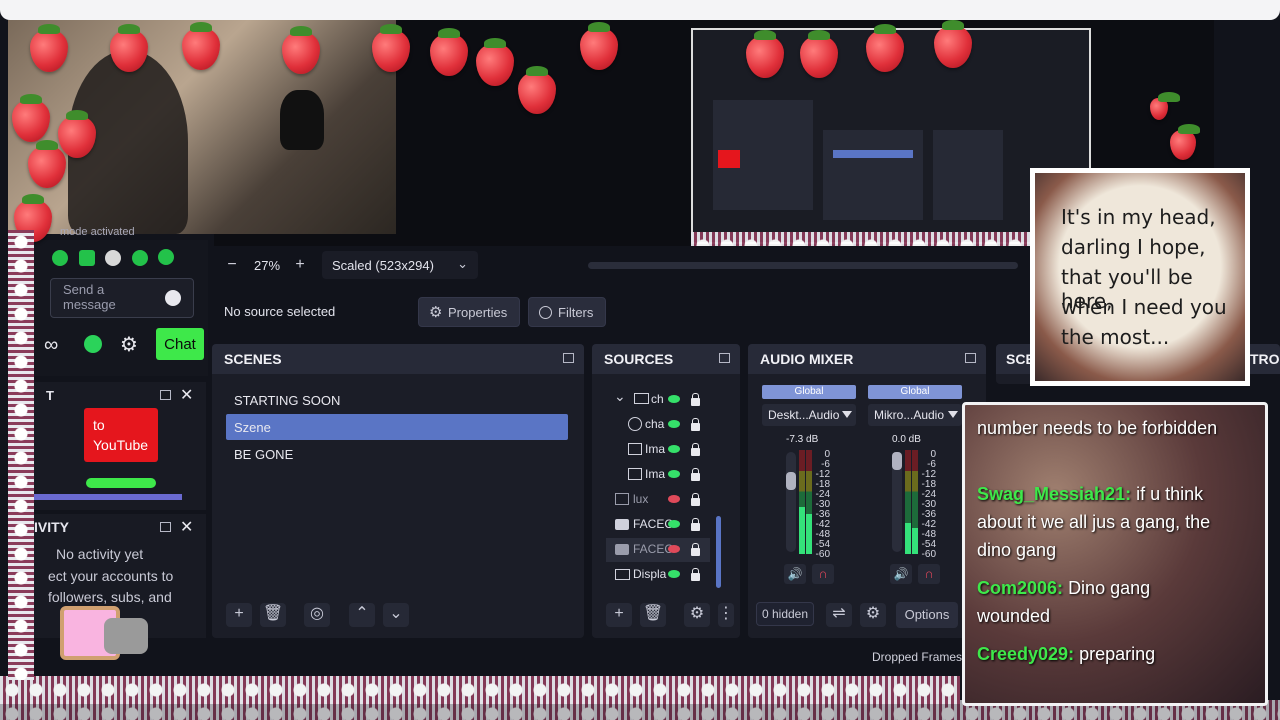  Describe the element at coordinates (804, 415) in the screenshot. I see `device-label: Deskt...Audio` at that location.